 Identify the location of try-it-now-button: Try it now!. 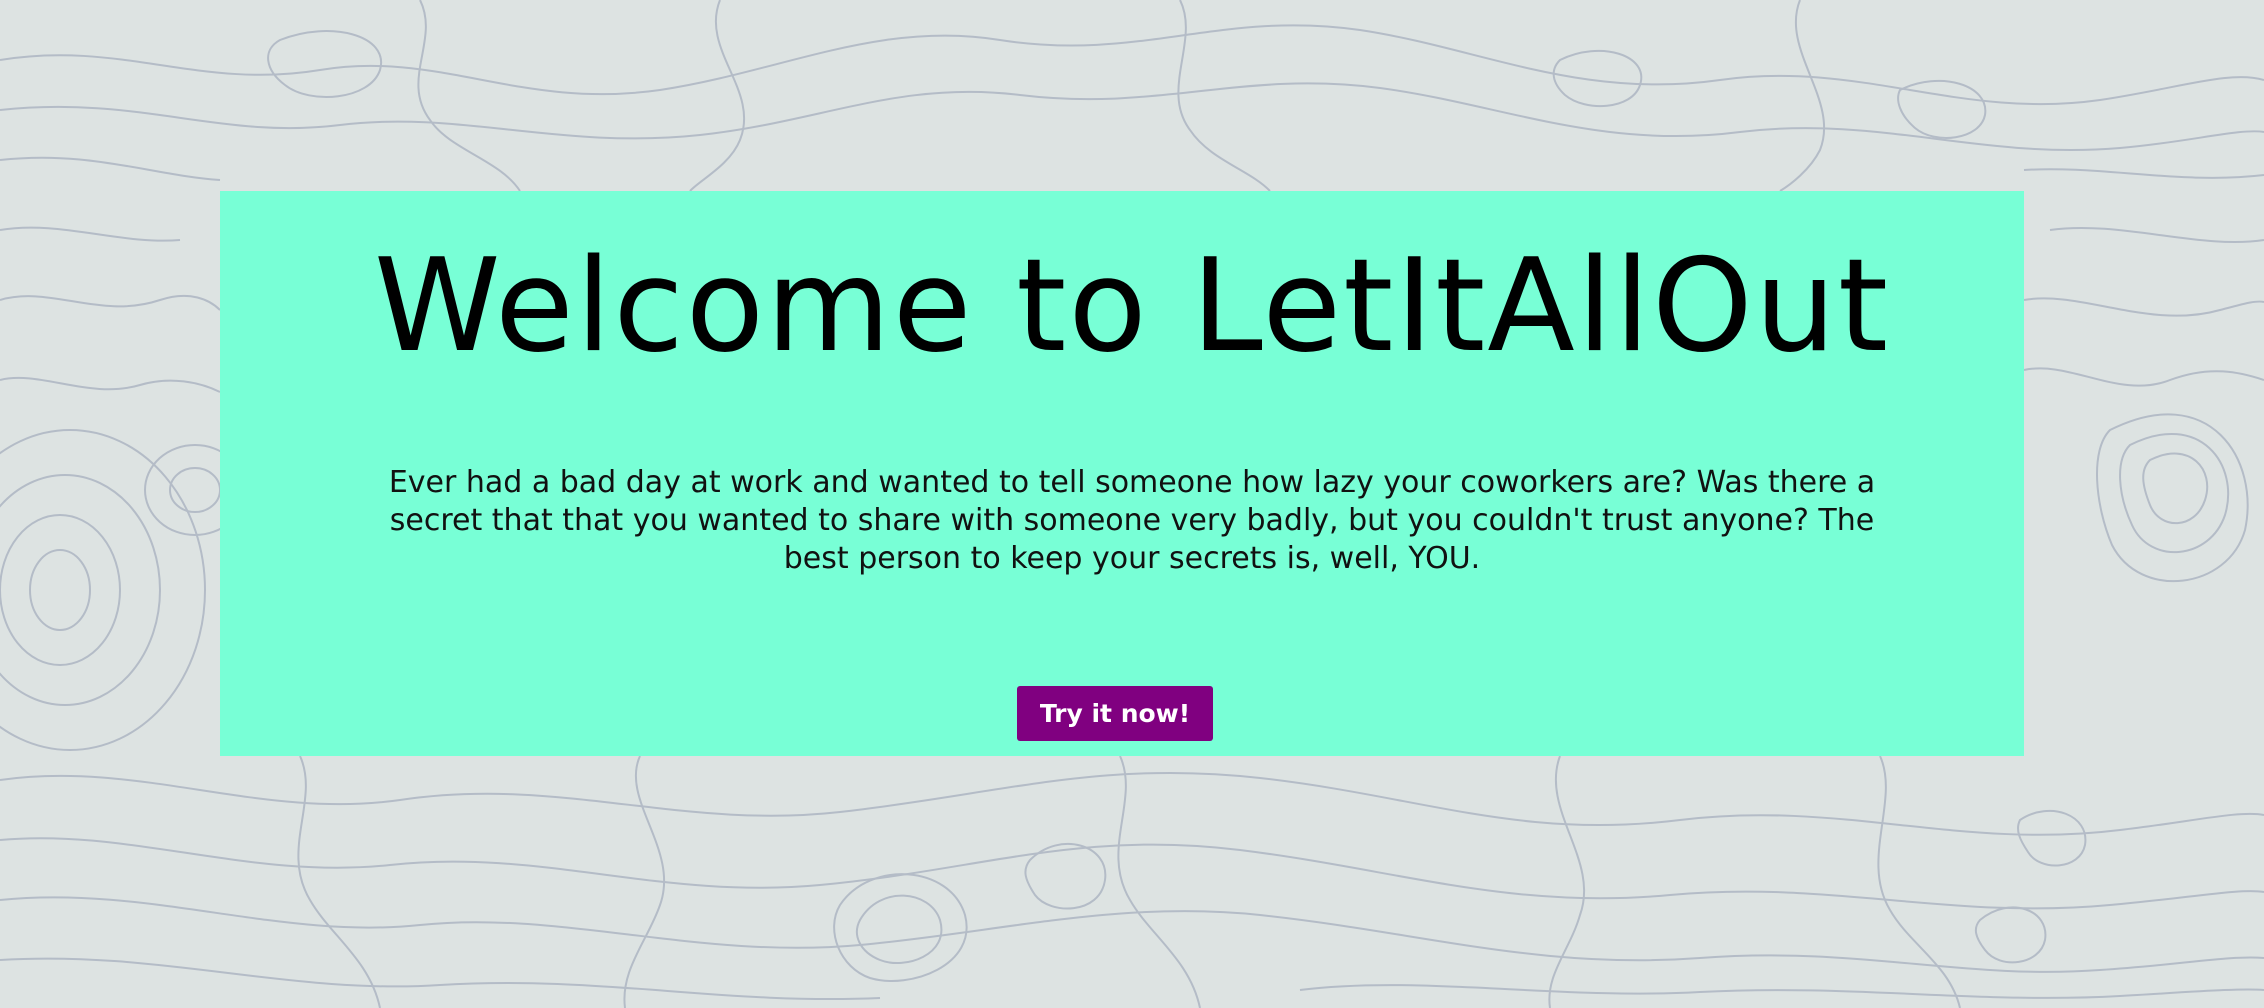
(1115, 713).